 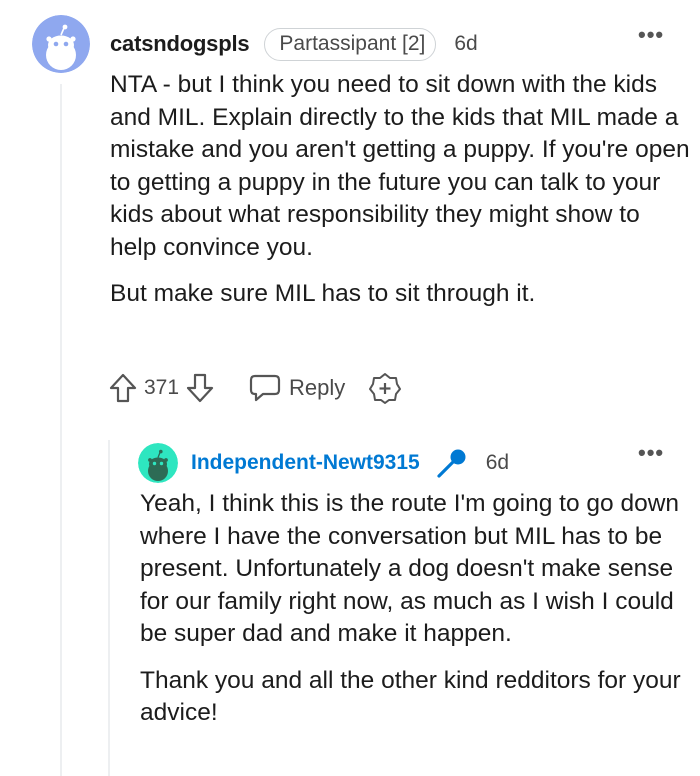 What do you see at coordinates (123, 388) in the screenshot?
I see `arrow-up-icon` at bounding box center [123, 388].